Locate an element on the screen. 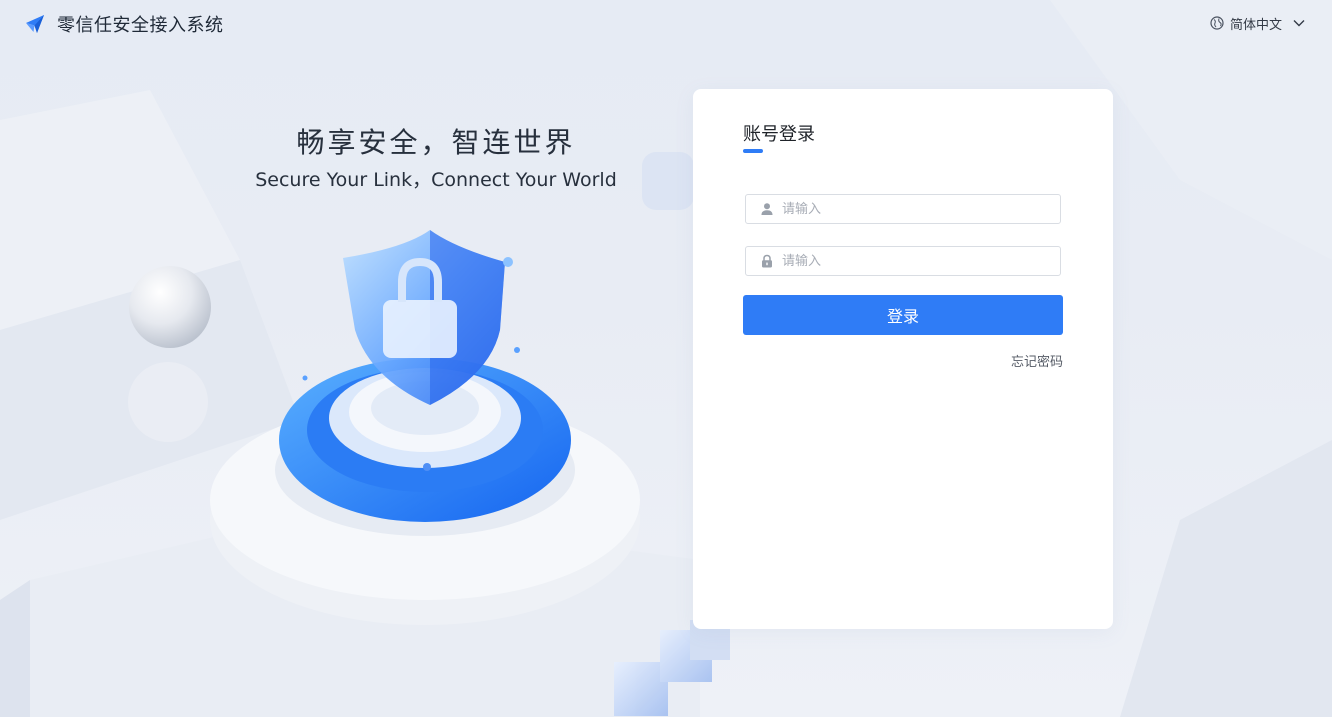 Image resolution: width=1332 pixels, height=717 pixels. login-button: 登录 is located at coordinates (903, 315).